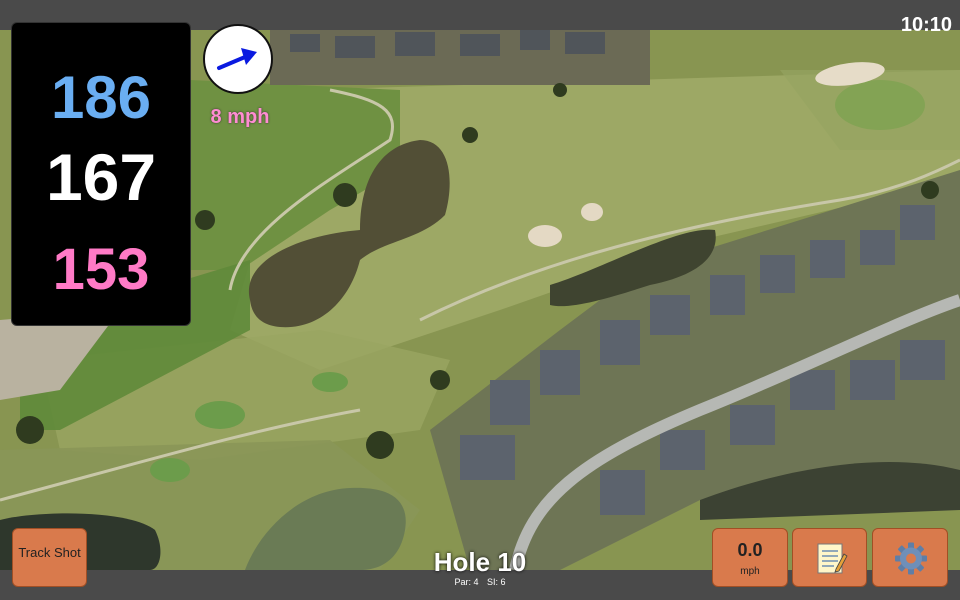  I want to click on front-distance: 153, so click(101, 269).